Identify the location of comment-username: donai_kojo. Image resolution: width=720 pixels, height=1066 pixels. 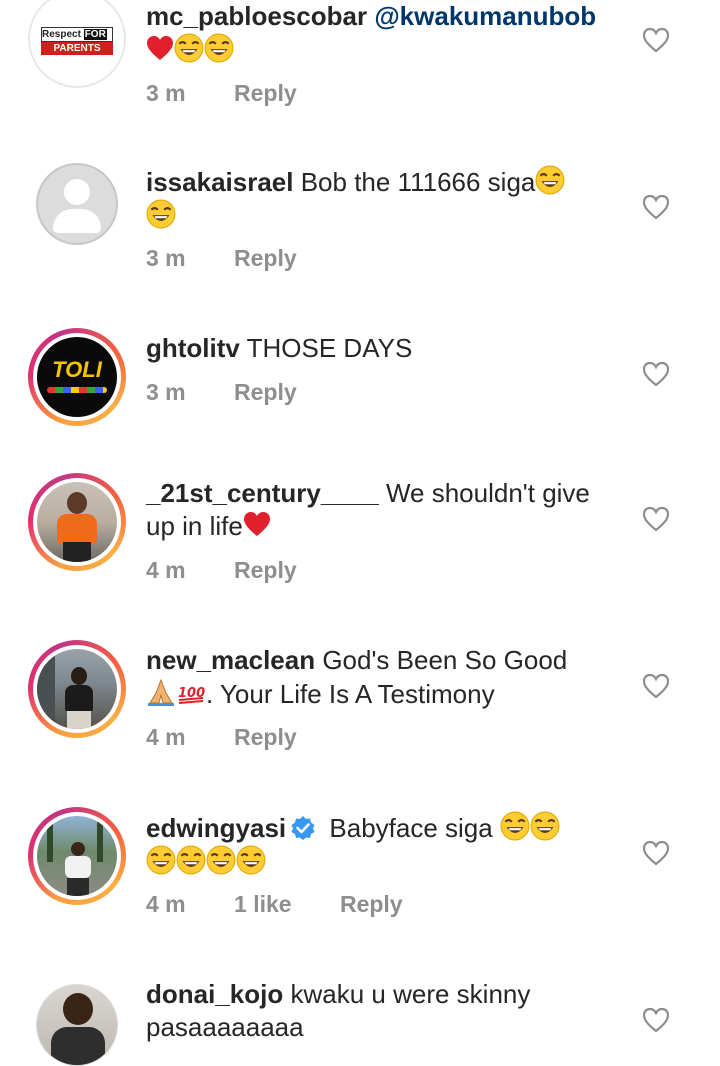
(214, 994).